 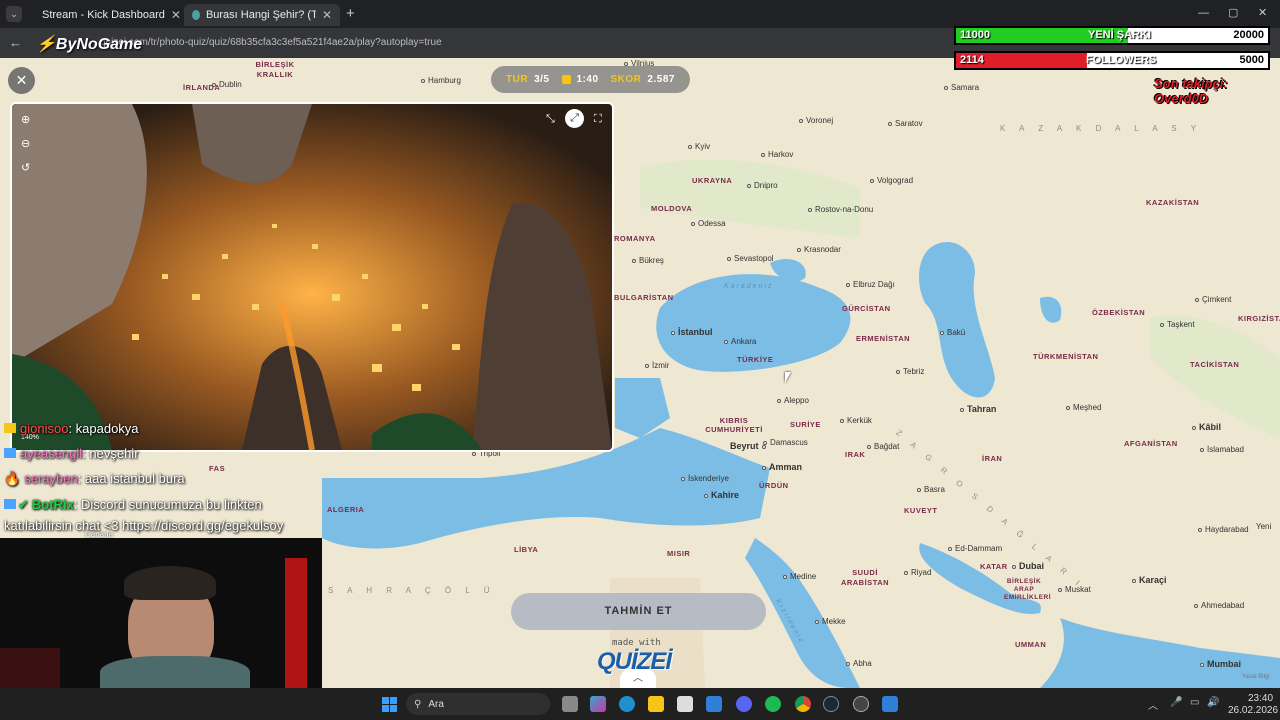 I want to click on city-label: Haydarabad, so click(x=1223, y=529).